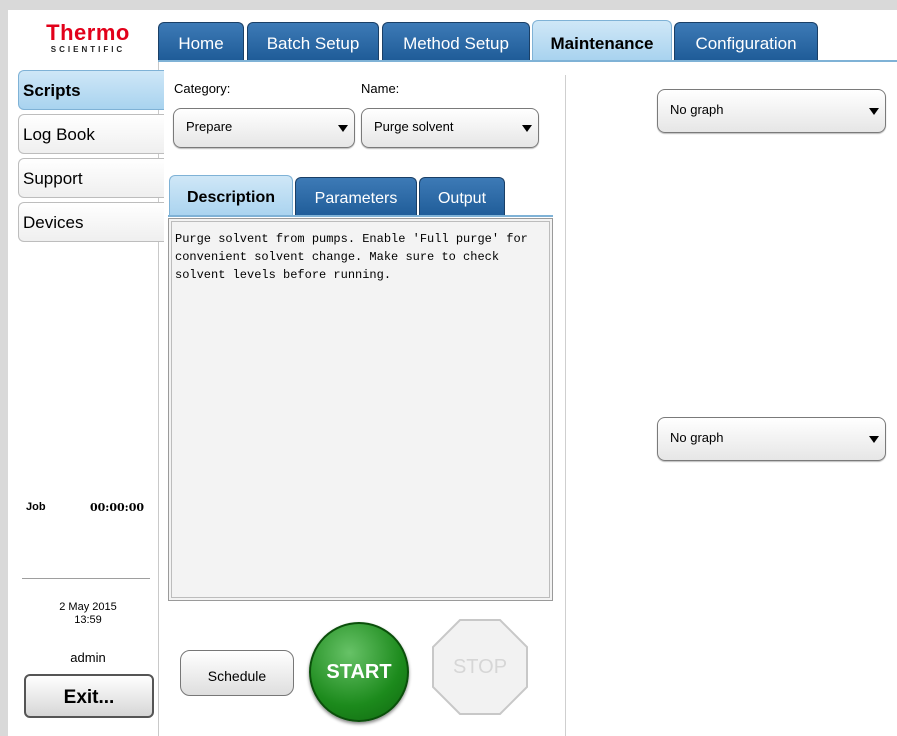  What do you see at coordinates (462, 197) in the screenshot?
I see `tab-output: Output` at bounding box center [462, 197].